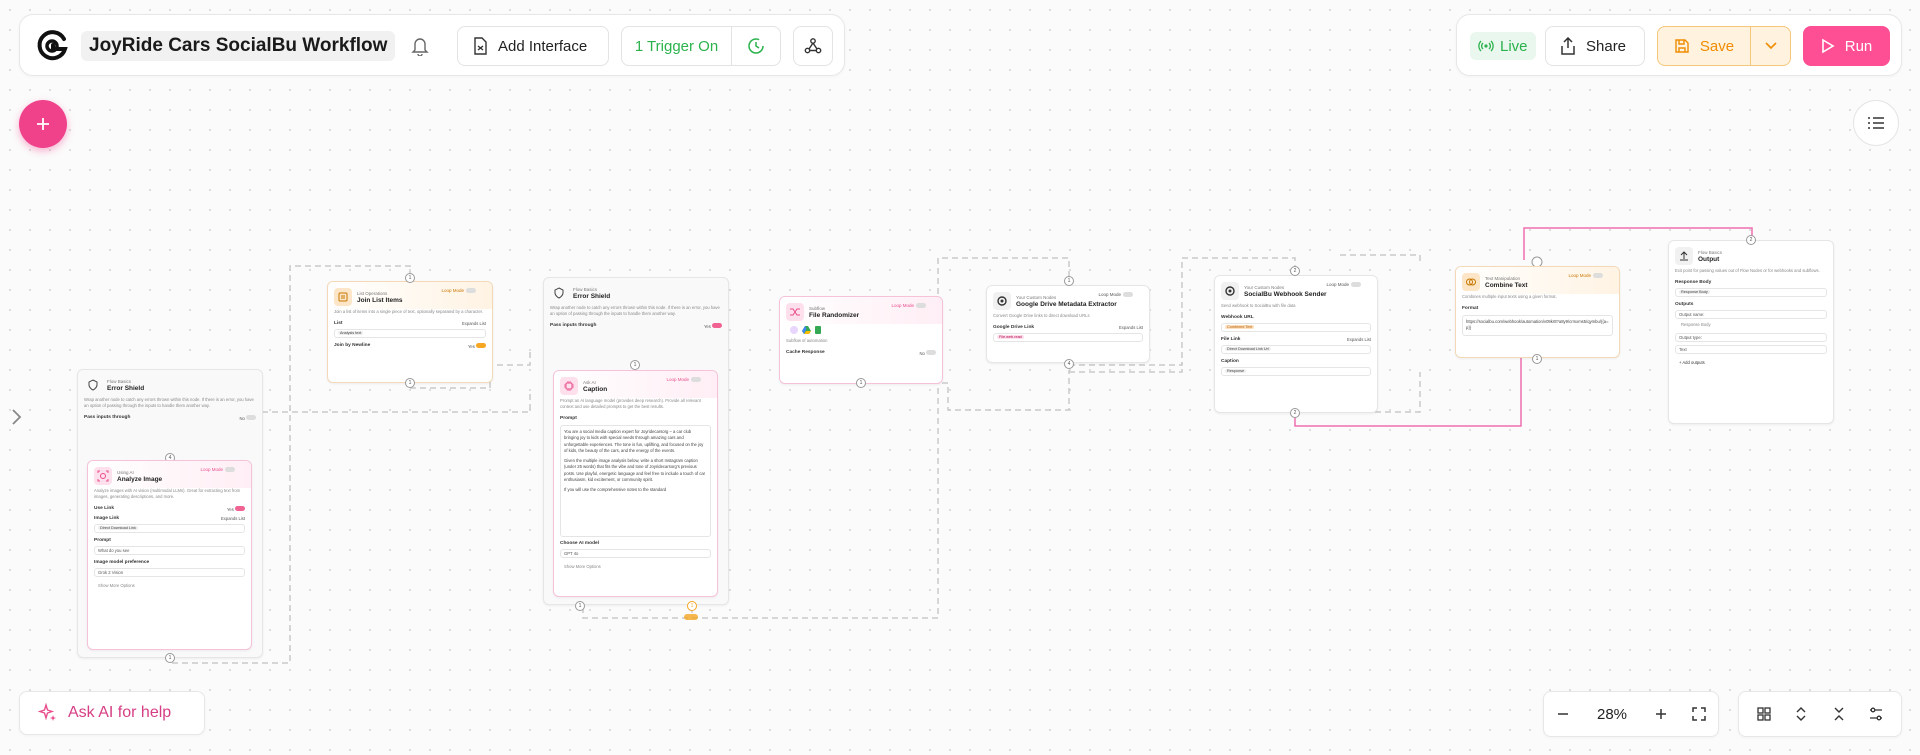  Describe the element at coordinates (1751, 337) in the screenshot. I see `output-type-input: Output type:` at that location.